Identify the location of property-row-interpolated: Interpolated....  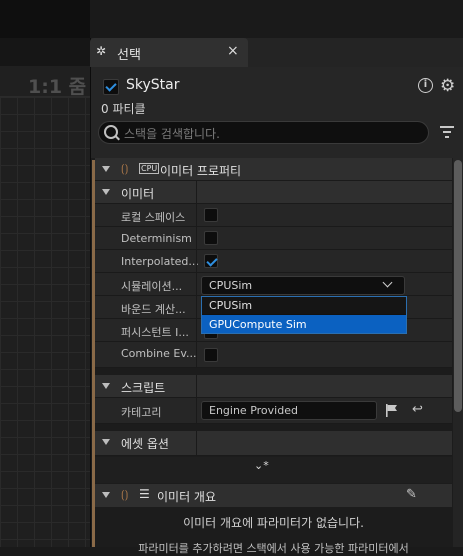
(273, 261).